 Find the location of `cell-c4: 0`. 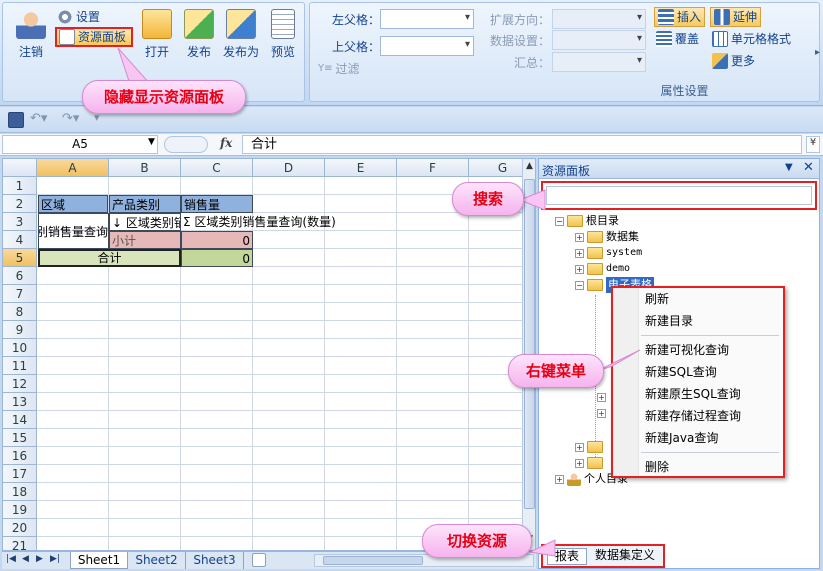

cell-c4: 0 is located at coordinates (217, 240).